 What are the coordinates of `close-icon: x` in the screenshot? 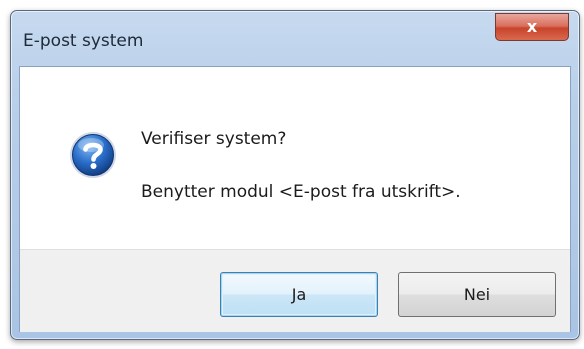 It's located at (532, 26).